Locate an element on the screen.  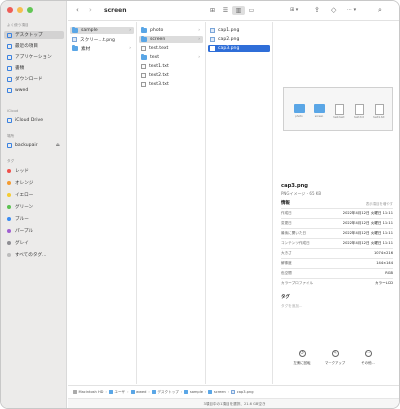
sidebar-tag-item: オレンジ is located at coordinates (34, 183).